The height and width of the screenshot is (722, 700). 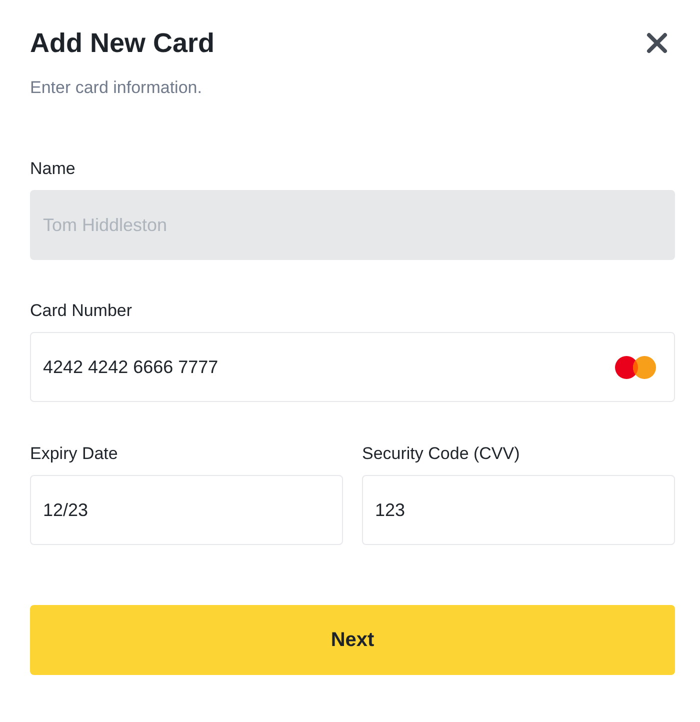 I want to click on input-field: 12/23, so click(x=186, y=510).